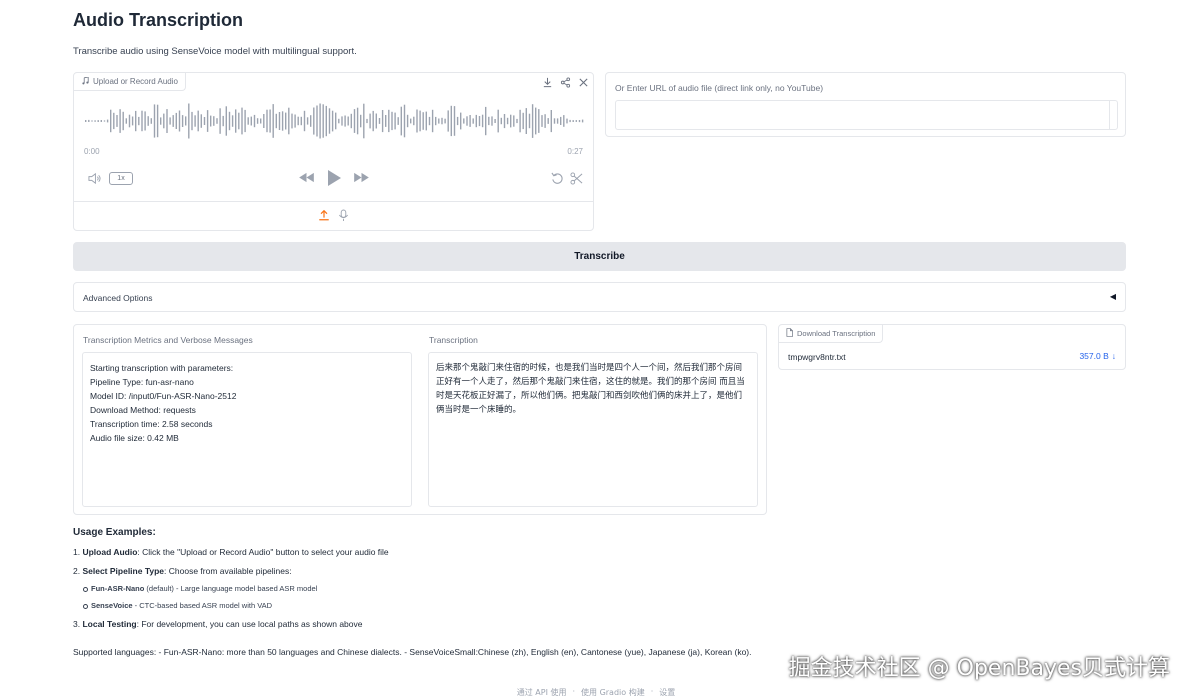 The height and width of the screenshot is (700, 1192). What do you see at coordinates (599, 297) in the screenshot?
I see `advanced-options-accordion: Advanced Options ◀` at bounding box center [599, 297].